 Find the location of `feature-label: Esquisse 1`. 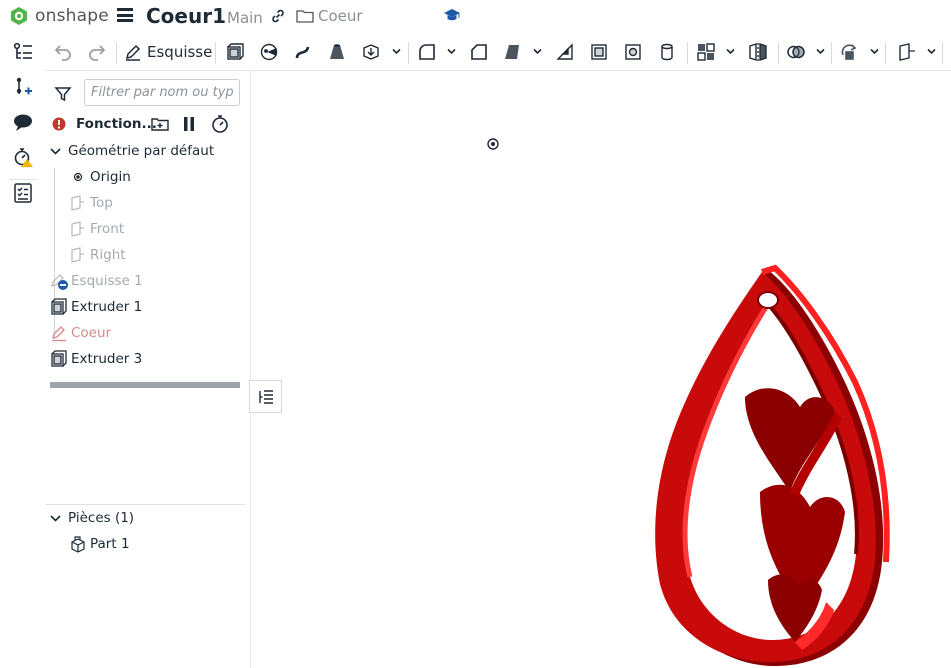

feature-label: Esquisse 1 is located at coordinates (107, 281).